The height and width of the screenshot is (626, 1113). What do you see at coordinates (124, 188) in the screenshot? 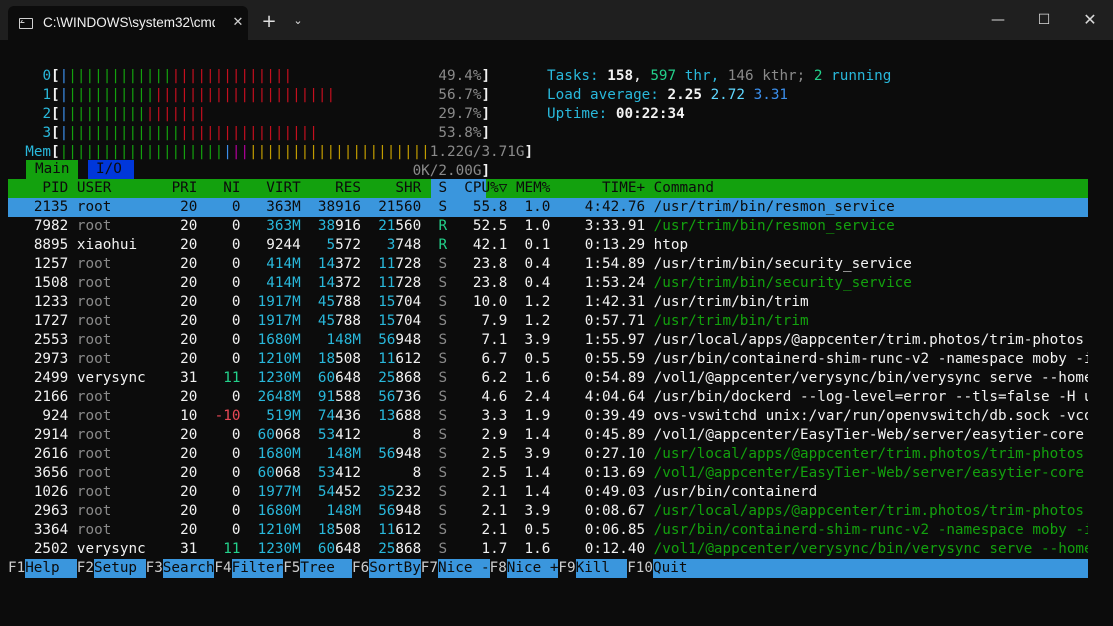
I see `column-user: USER` at bounding box center [124, 188].